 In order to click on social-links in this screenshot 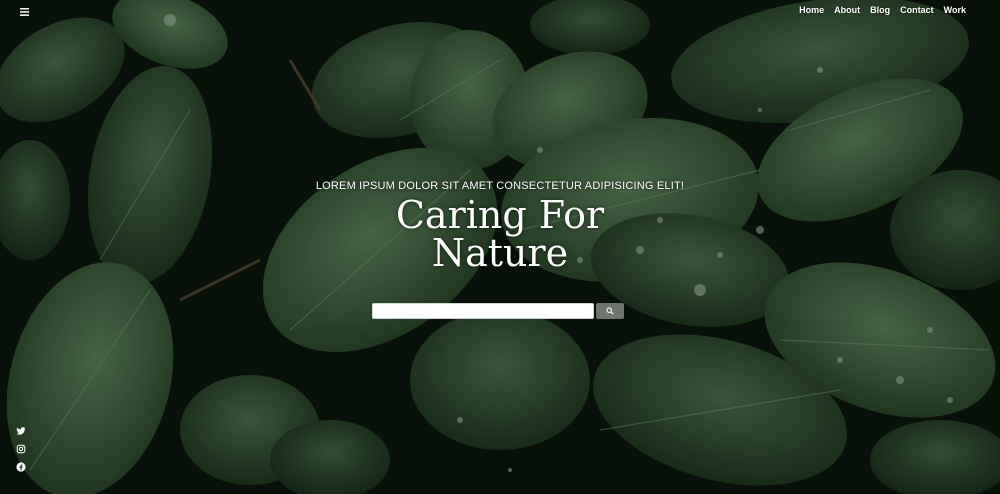, I will do `click(21, 447)`.